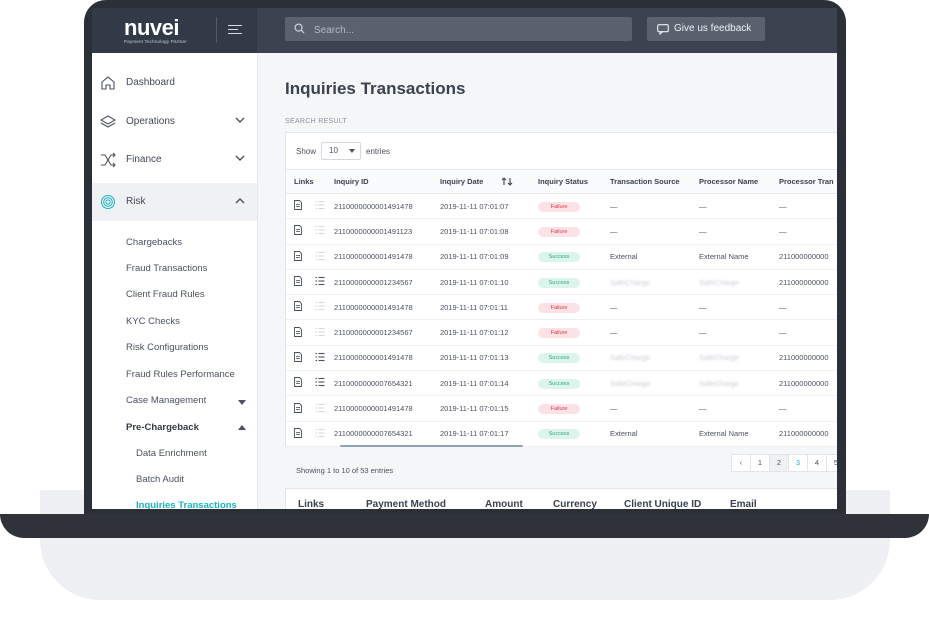 The width and height of the screenshot is (929, 627). I want to click on search-input, so click(464, 30).